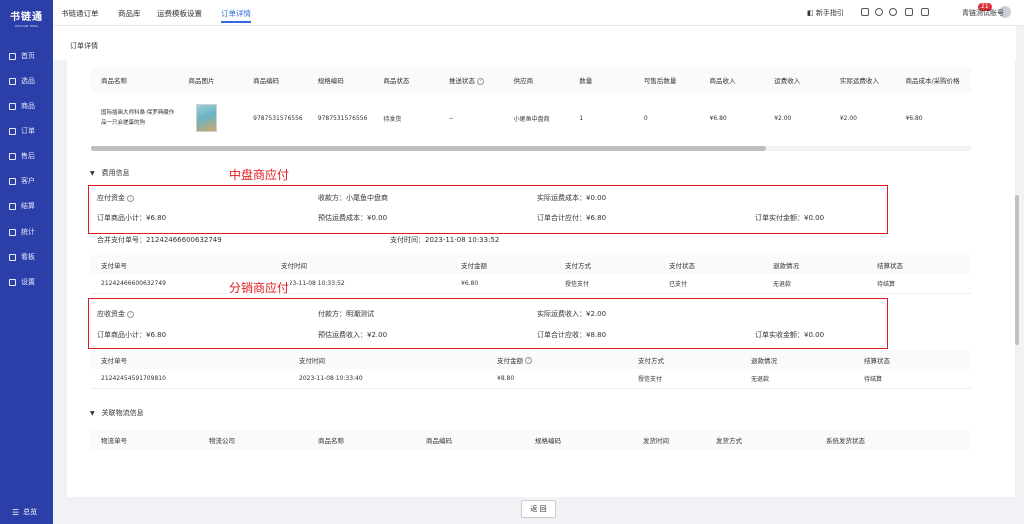 The height and width of the screenshot is (524, 1024). I want to click on sidebar-item-label: 选品, so click(28, 81).